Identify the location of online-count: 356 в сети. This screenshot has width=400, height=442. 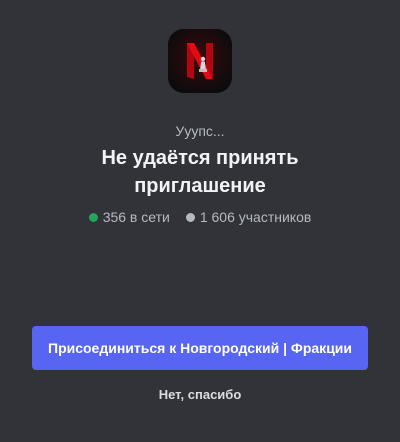
(129, 217).